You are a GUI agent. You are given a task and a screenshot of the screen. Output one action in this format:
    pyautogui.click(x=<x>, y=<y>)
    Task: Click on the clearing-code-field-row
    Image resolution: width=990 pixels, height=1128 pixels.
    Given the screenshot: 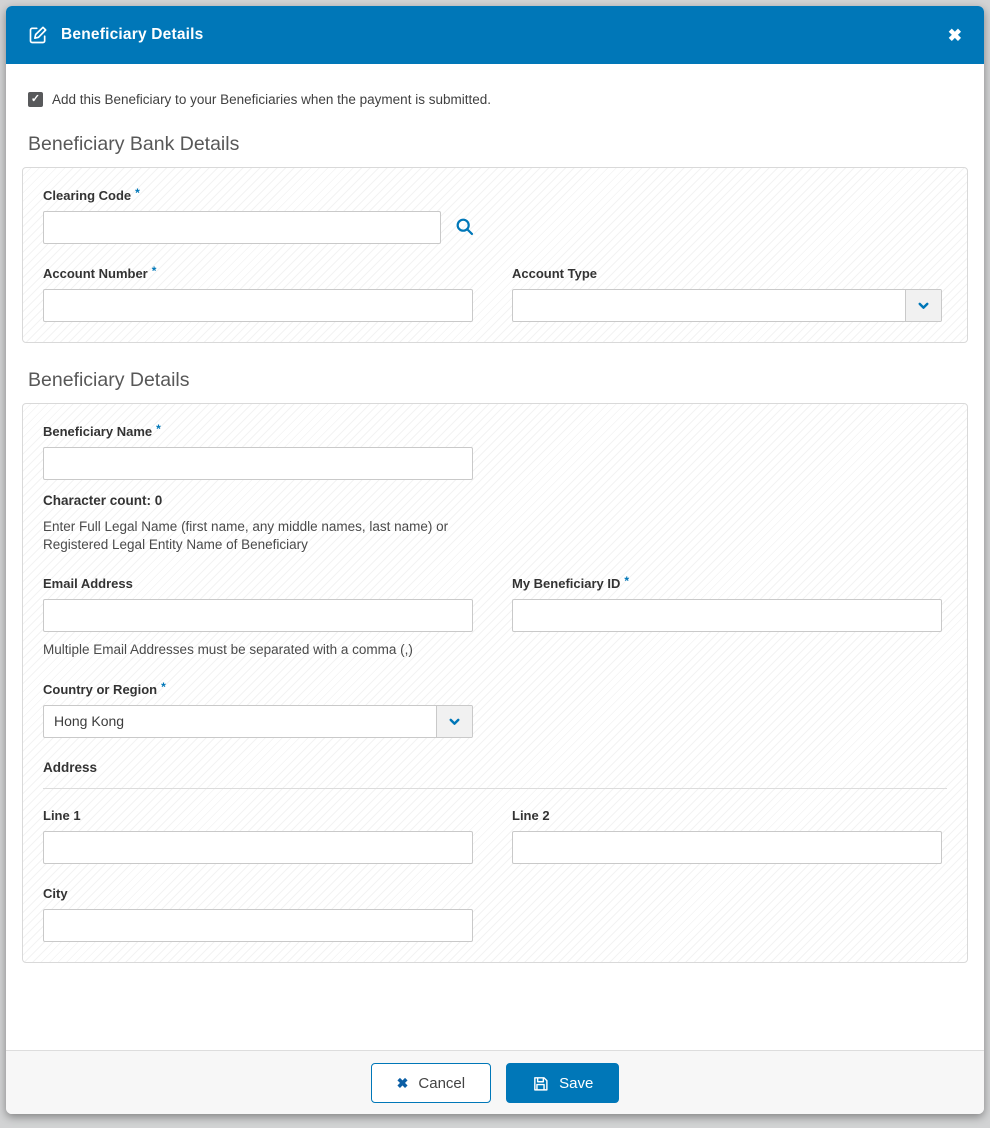 What is the action you would take?
    pyautogui.click(x=495, y=227)
    